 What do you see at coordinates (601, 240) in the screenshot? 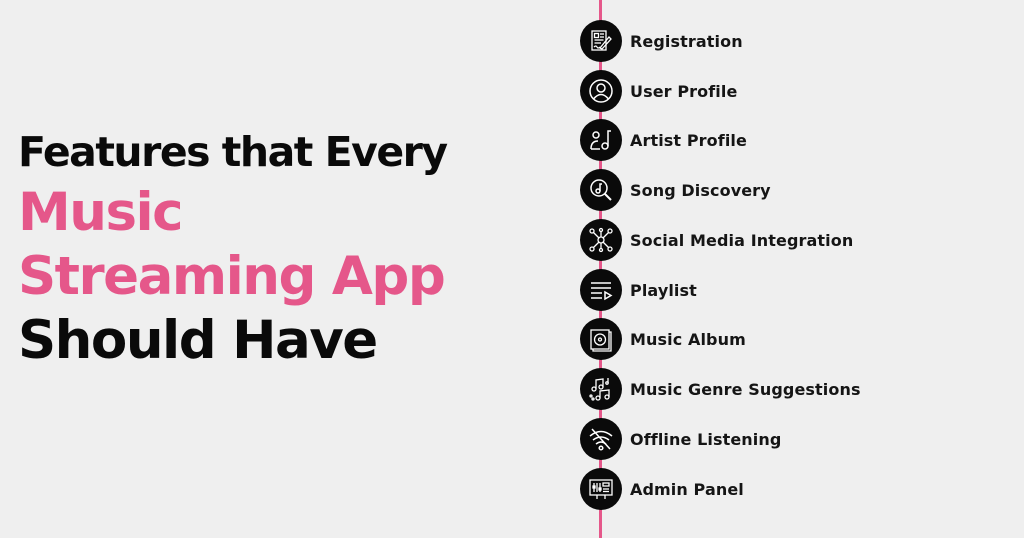
I see `network-hub-icon` at bounding box center [601, 240].